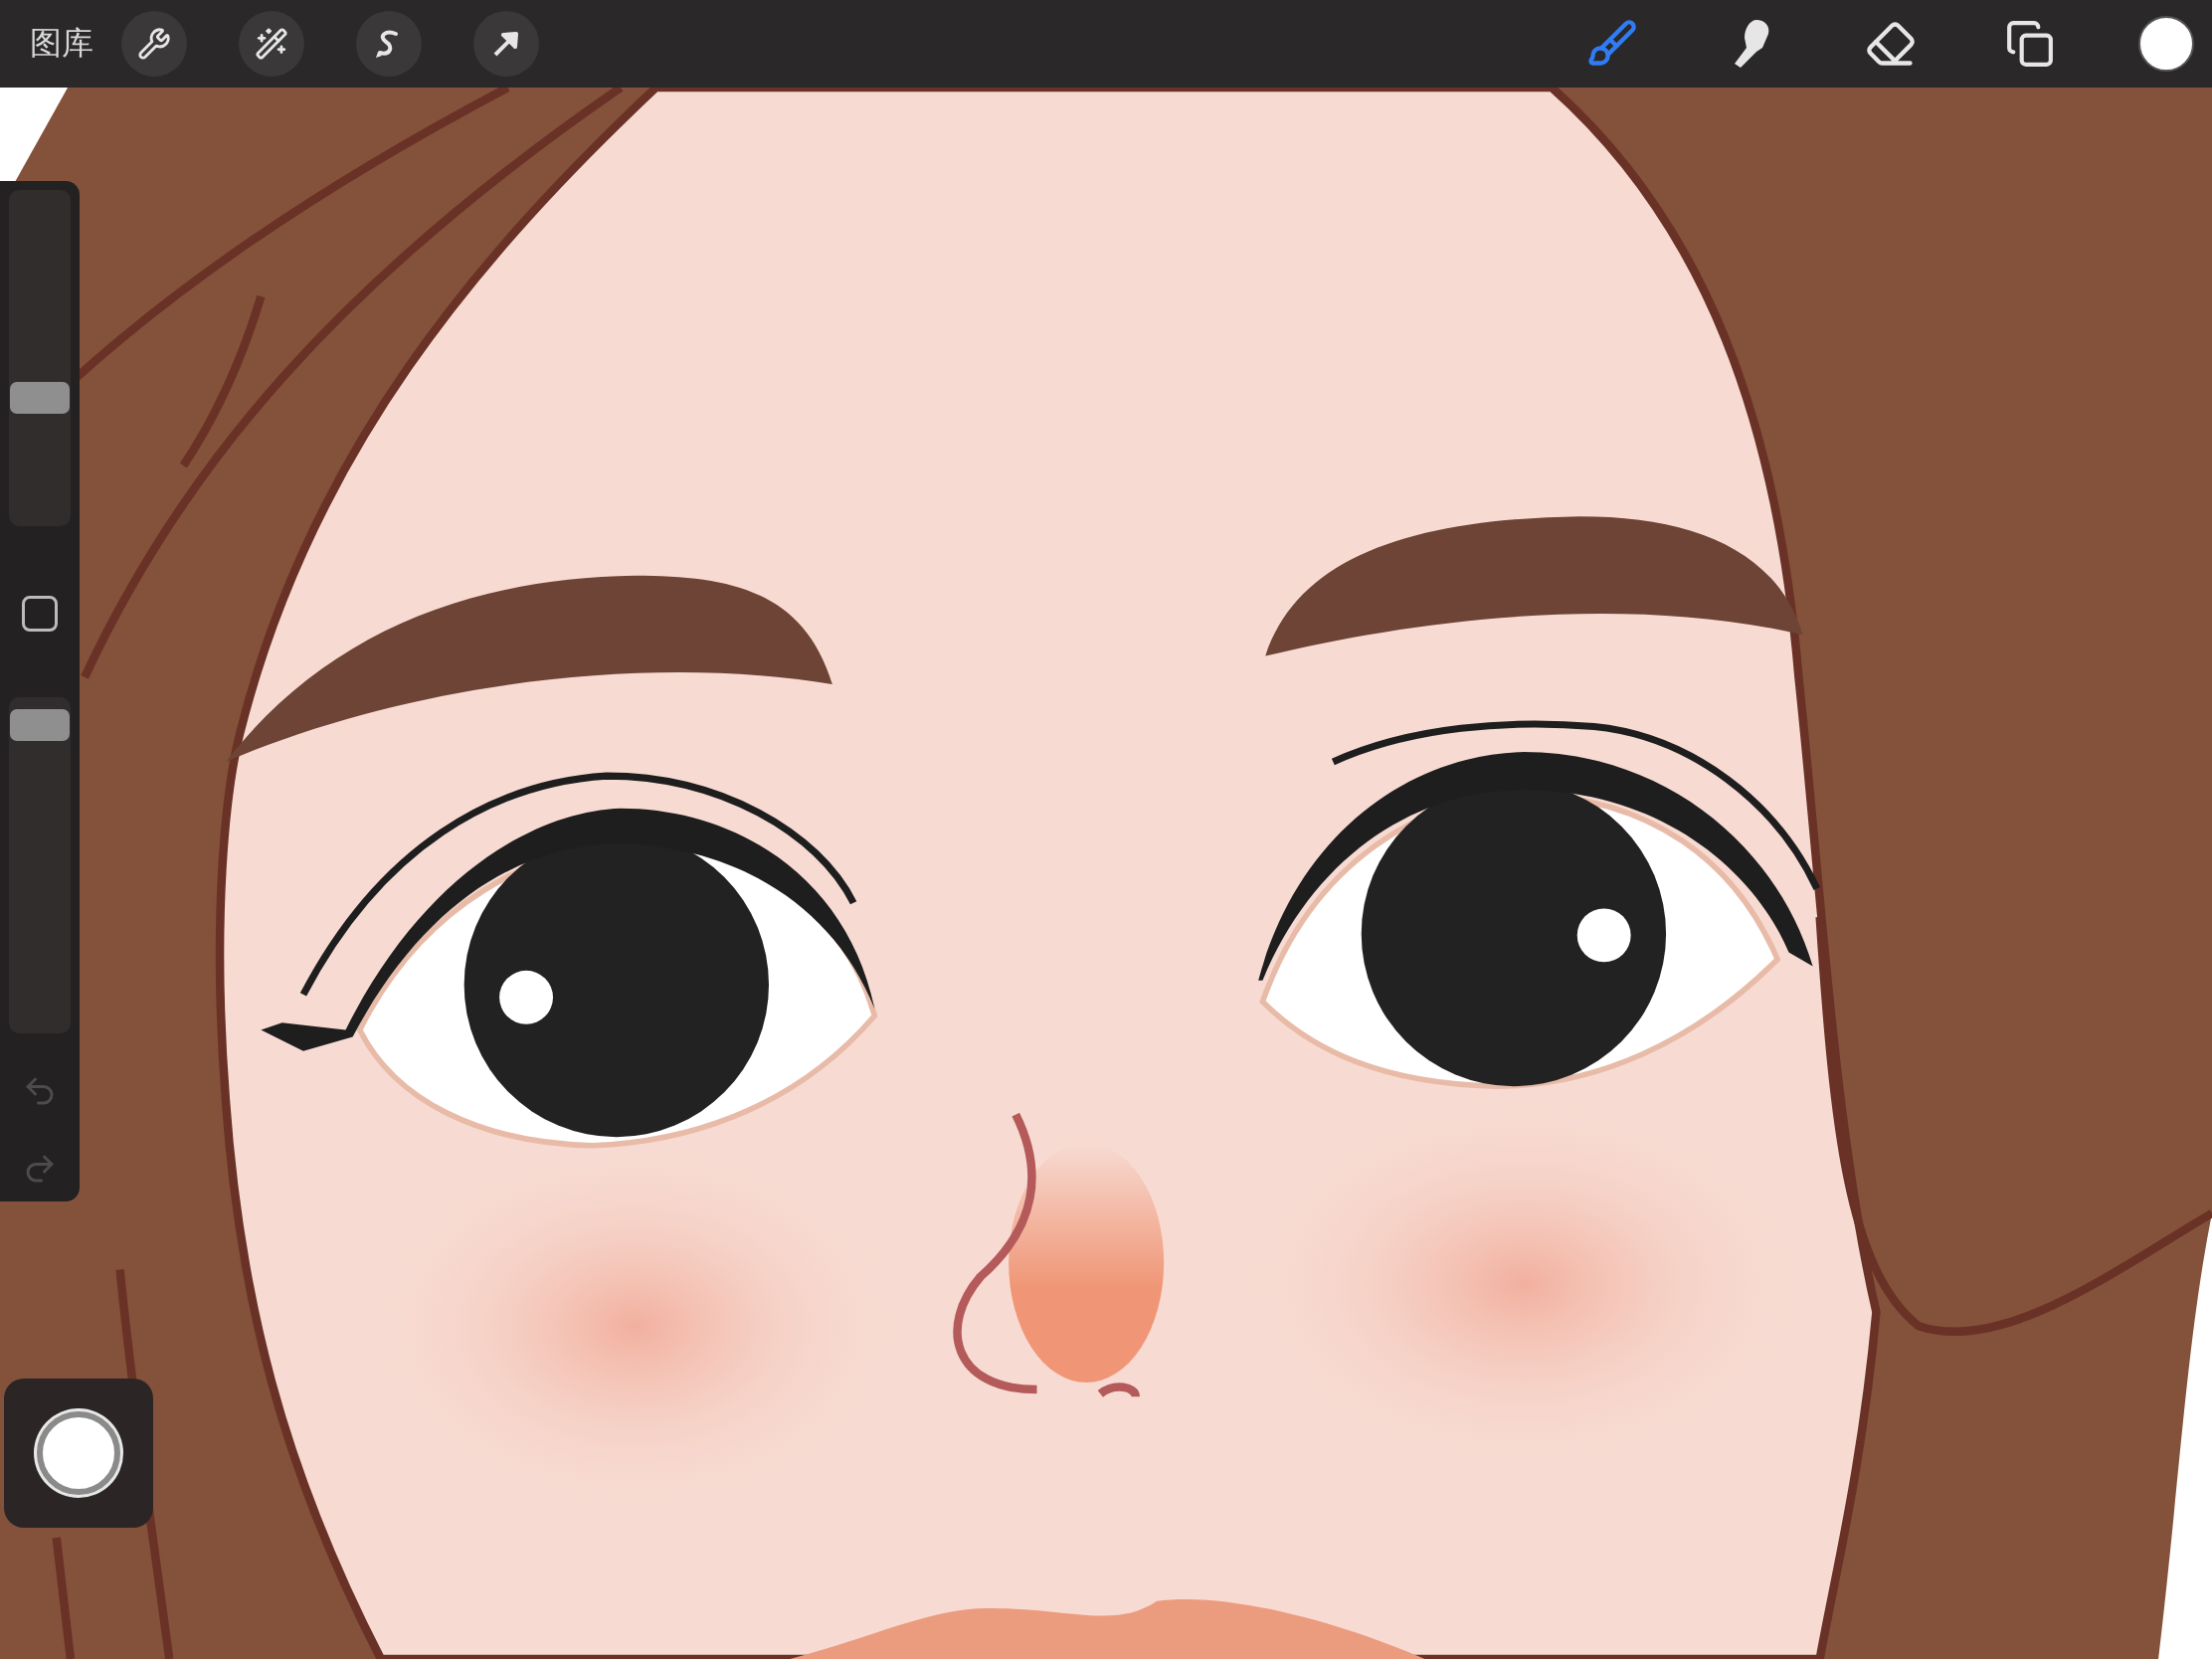 The image size is (2212, 1659). Describe the element at coordinates (154, 44) in the screenshot. I see `wrench-icon` at that location.